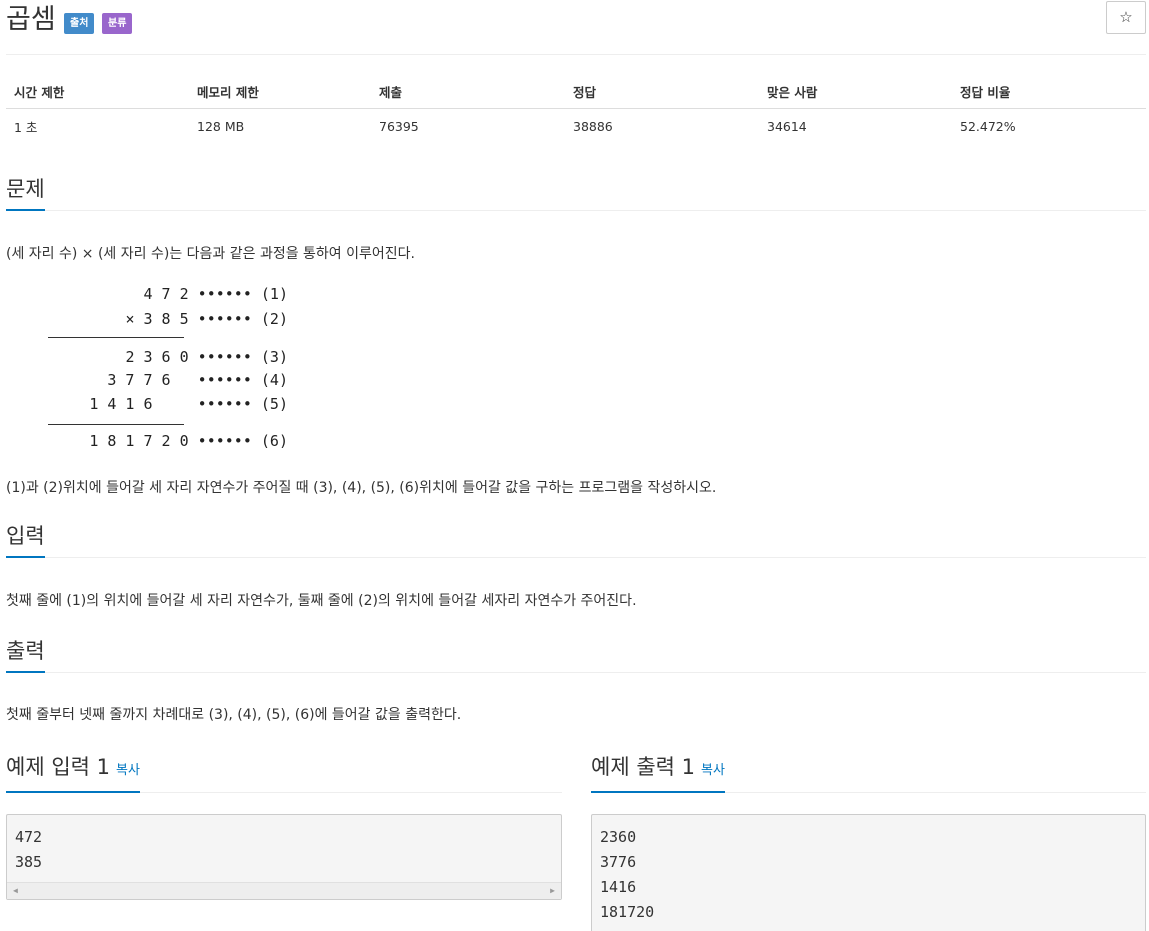 The width and height of the screenshot is (1149, 931). Describe the element at coordinates (662, 126) in the screenshot. I see `accepted-value: 38886` at that location.